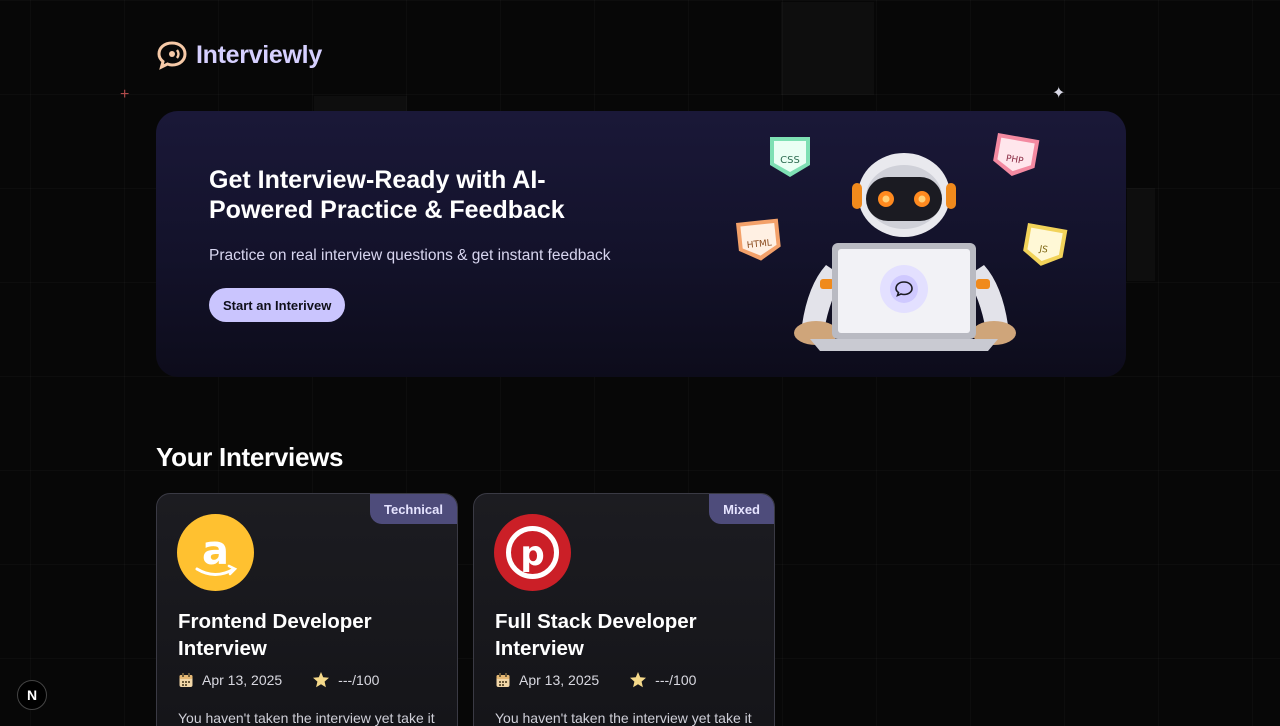 This screenshot has height=726, width=1280. Describe the element at coordinates (172, 55) in the screenshot. I see `chat-bubble-icon` at that location.